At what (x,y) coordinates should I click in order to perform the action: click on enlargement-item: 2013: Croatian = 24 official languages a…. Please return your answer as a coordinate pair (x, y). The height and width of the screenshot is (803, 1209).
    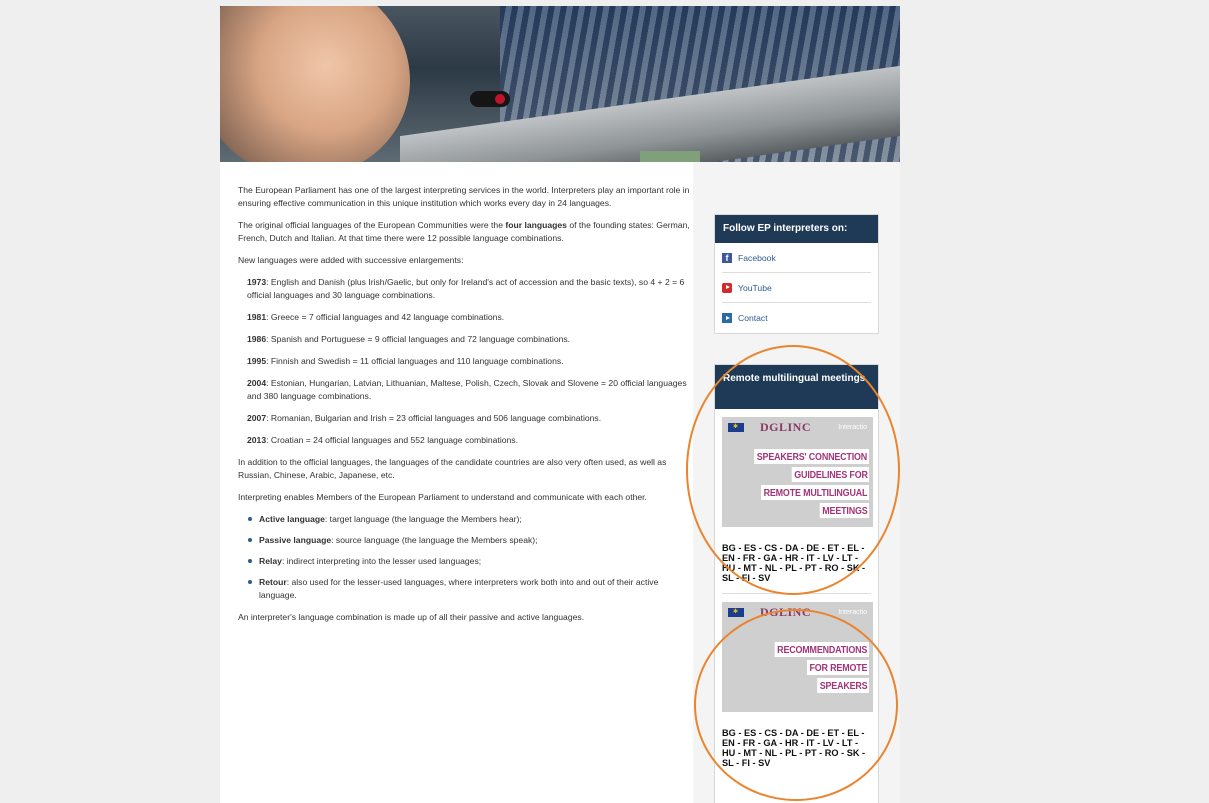
    Looking at the image, I should click on (382, 440).